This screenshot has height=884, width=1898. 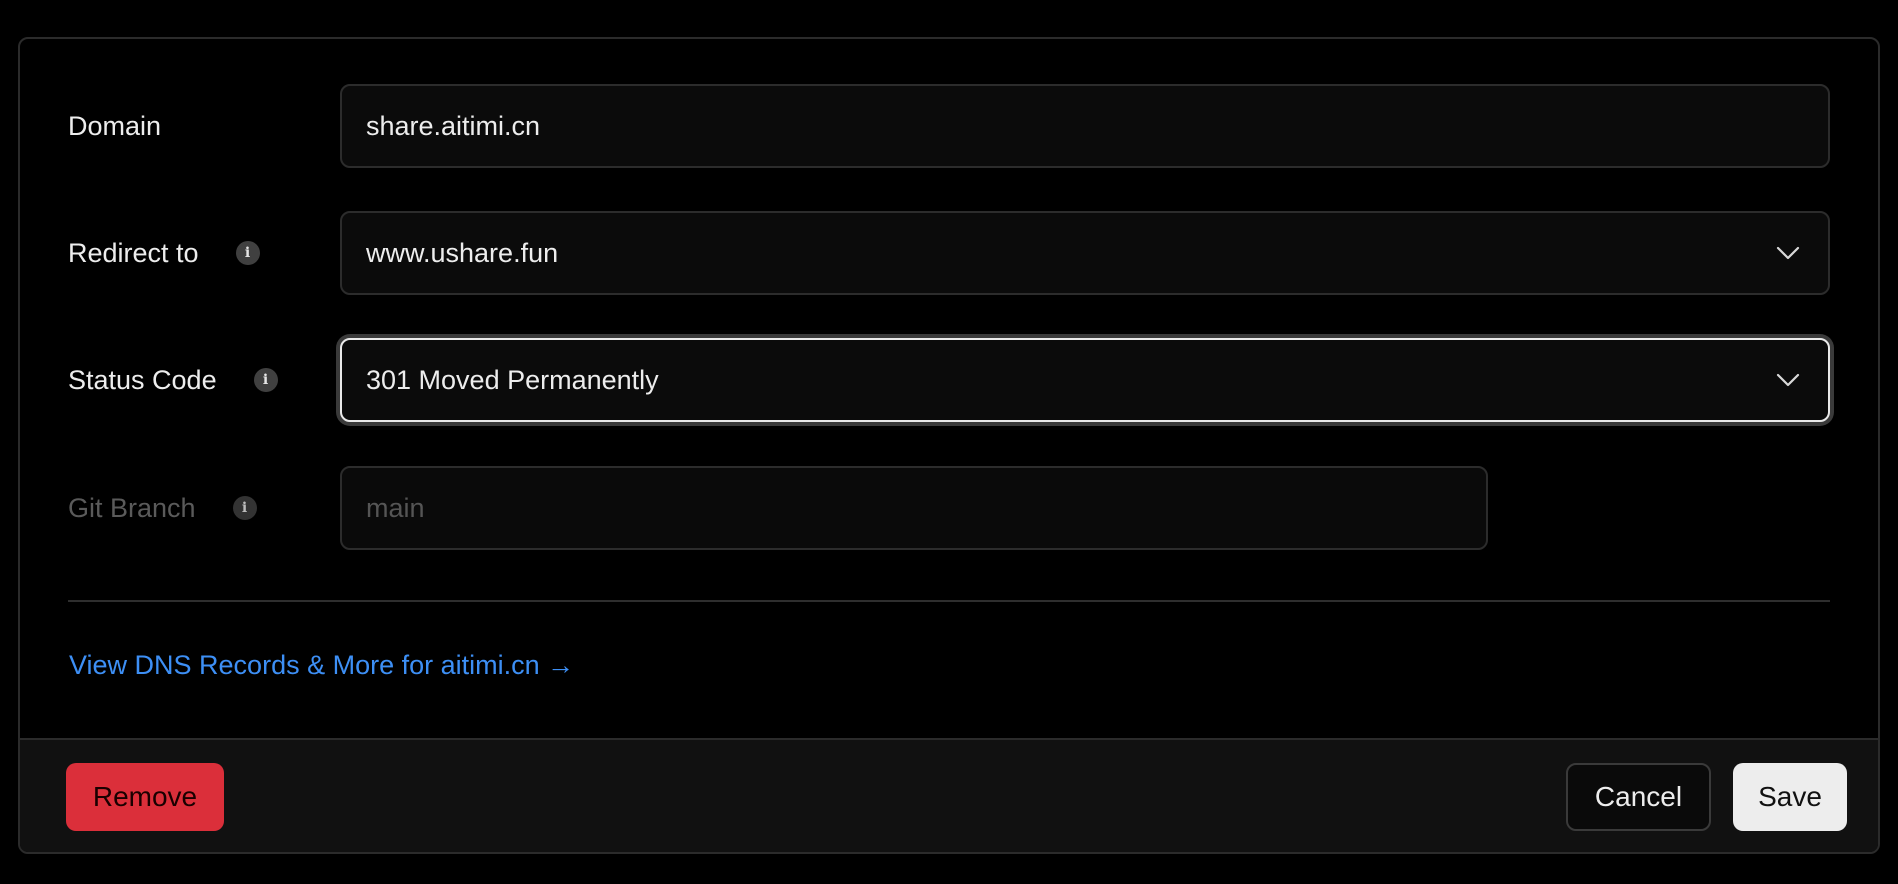 I want to click on cancel-button: Cancel, so click(x=1638, y=797).